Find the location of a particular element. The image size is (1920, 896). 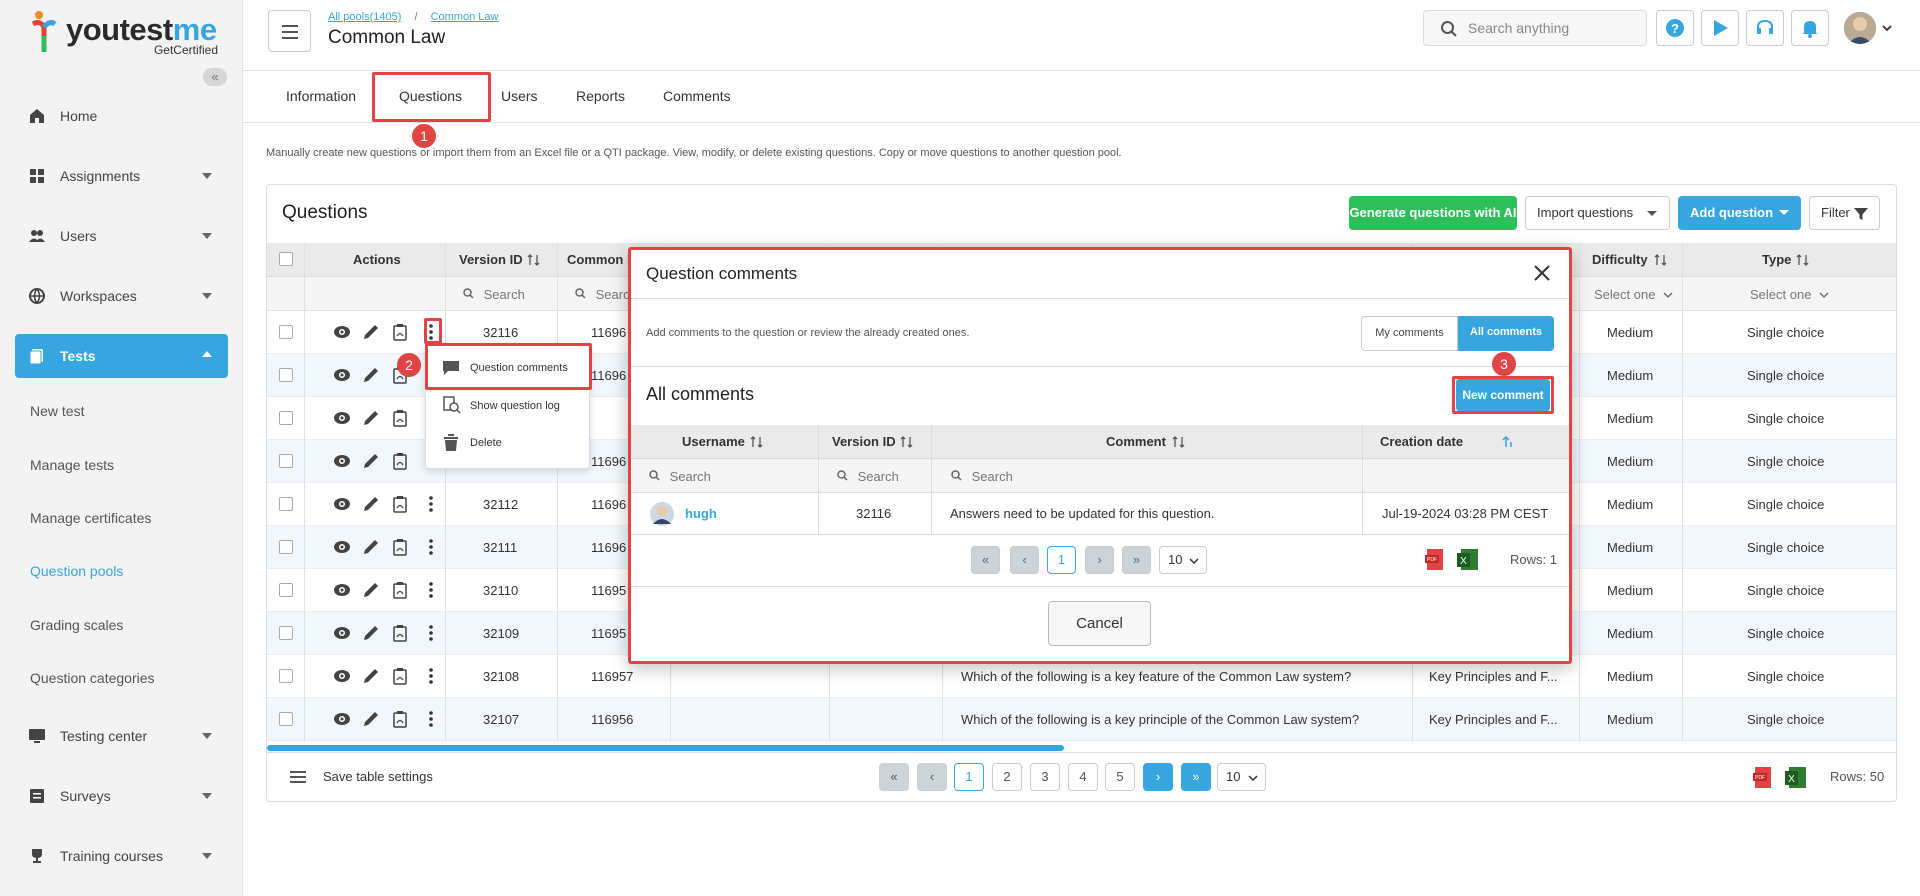

sidebar-subitem-new-test: New test is located at coordinates (57, 411).